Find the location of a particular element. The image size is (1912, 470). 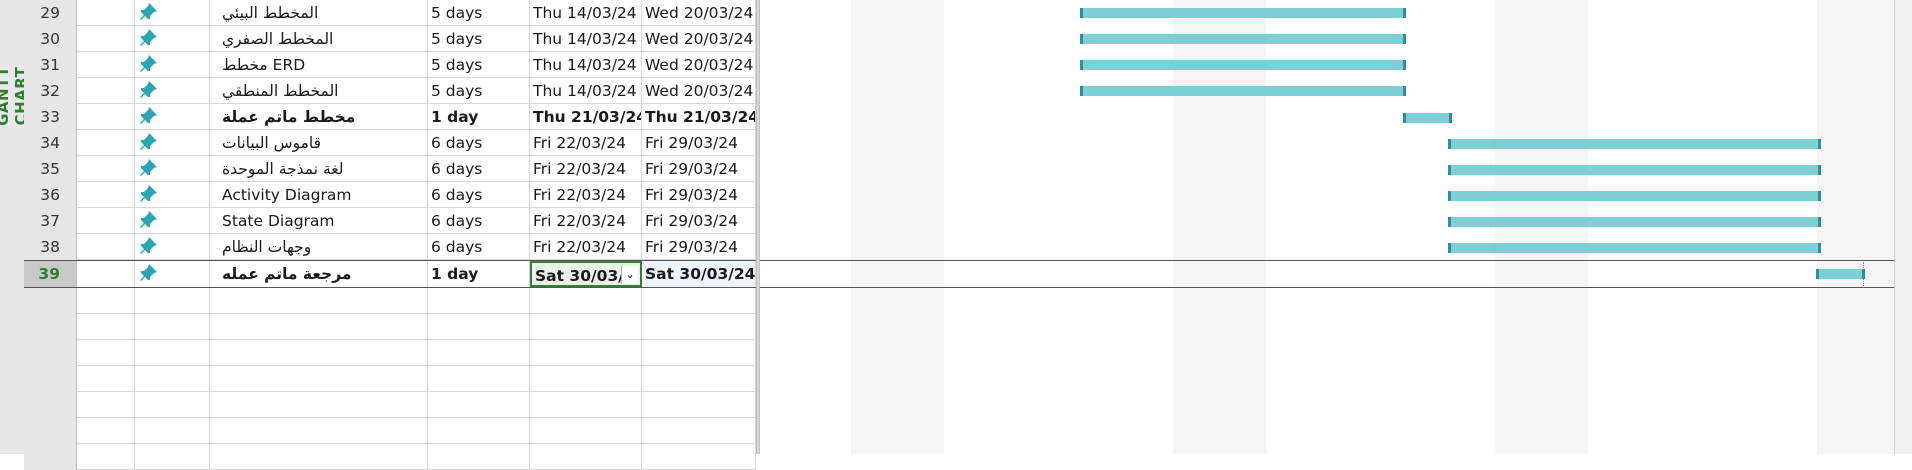

duration-cell: 1 day is located at coordinates (479, 274).